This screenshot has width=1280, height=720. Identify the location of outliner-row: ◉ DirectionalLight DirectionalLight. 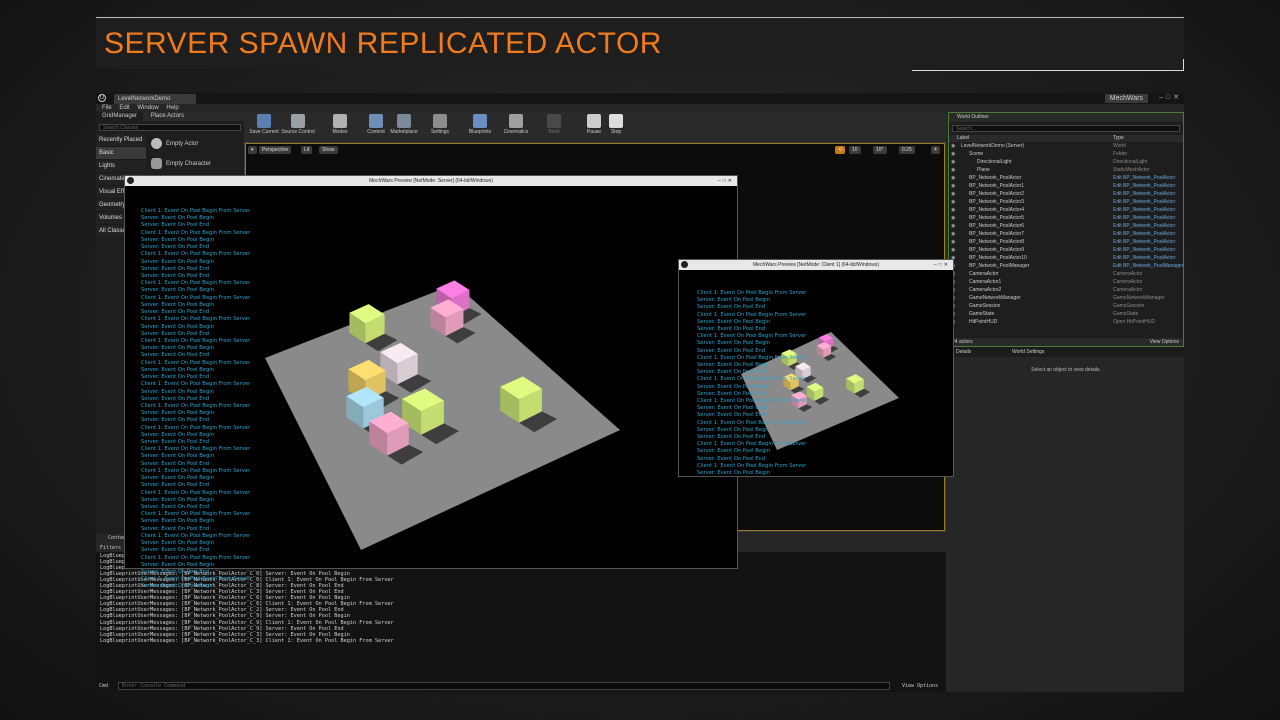
(1066, 162).